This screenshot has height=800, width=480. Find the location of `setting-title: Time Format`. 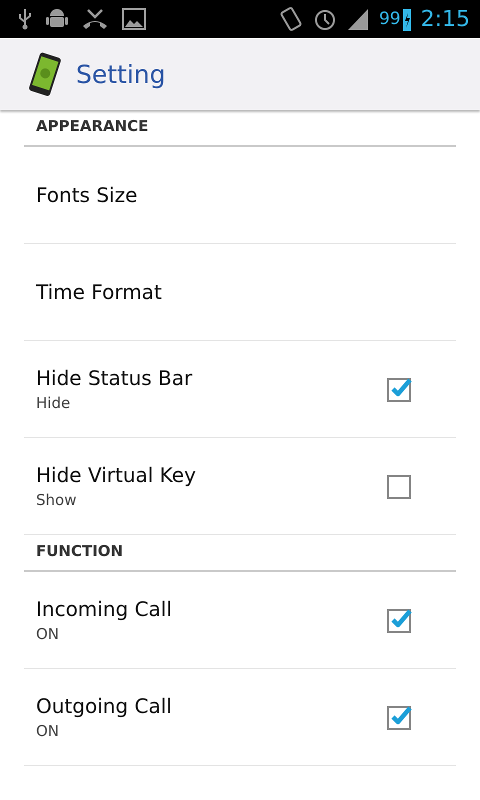

setting-title: Time Format is located at coordinates (99, 292).